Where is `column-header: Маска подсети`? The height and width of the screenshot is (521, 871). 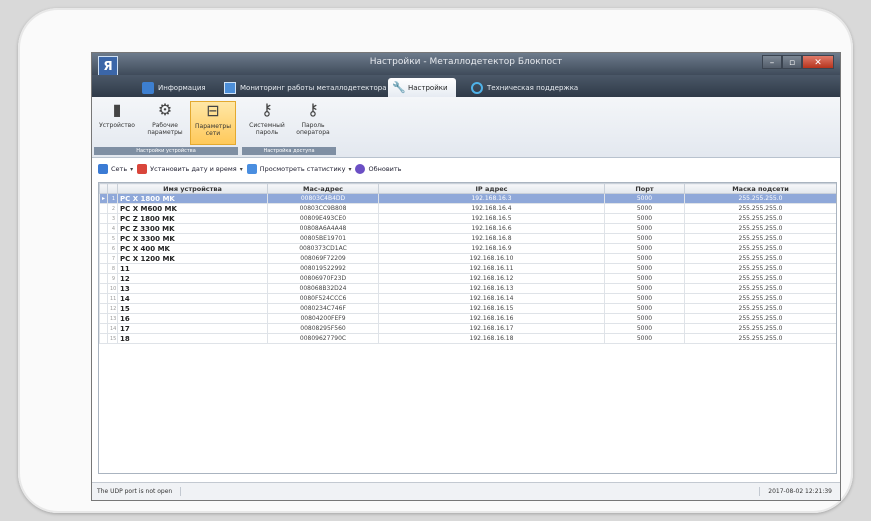
column-header: Маска подсети is located at coordinates (760, 188).